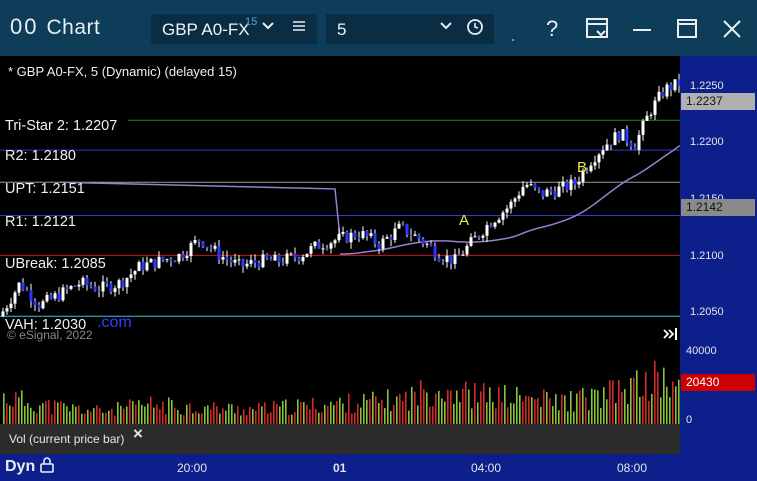 The height and width of the screenshot is (481, 757). What do you see at coordinates (29, 466) in the screenshot?
I see `dynamic-mode: Dyn` at bounding box center [29, 466].